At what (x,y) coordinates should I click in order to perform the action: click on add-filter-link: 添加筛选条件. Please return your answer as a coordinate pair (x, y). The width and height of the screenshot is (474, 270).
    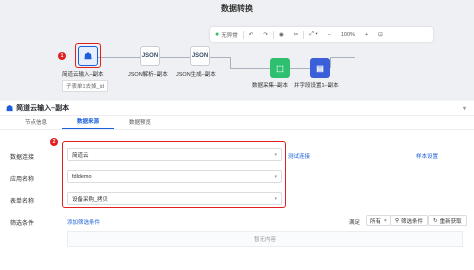
    Looking at the image, I should click on (83, 222).